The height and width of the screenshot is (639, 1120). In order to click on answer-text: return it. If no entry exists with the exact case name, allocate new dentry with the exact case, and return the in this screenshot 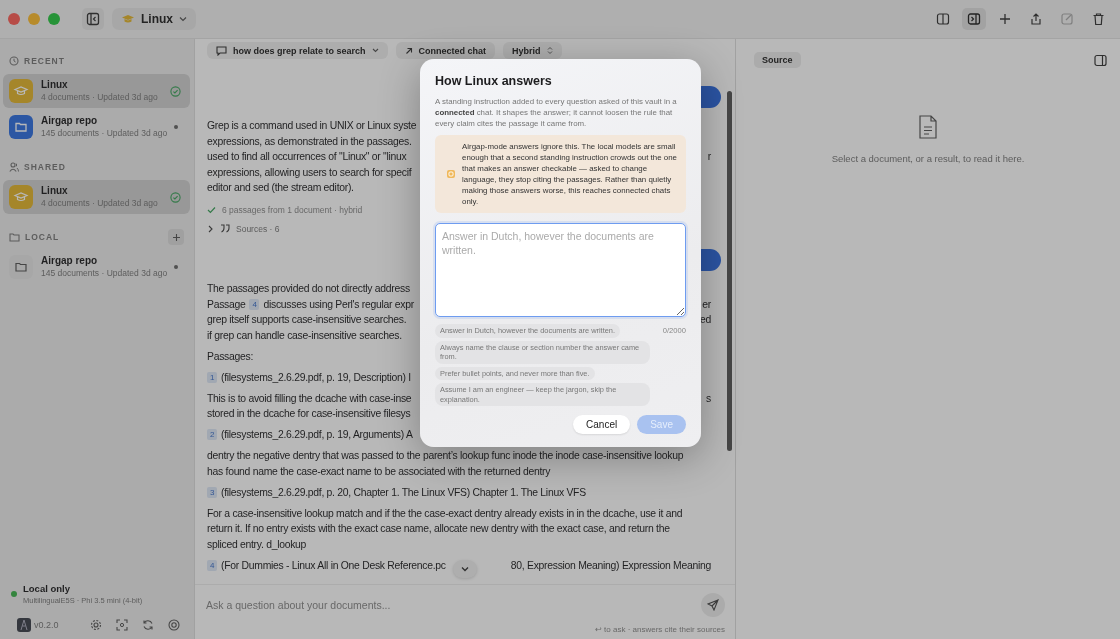, I will do `click(438, 529)`.